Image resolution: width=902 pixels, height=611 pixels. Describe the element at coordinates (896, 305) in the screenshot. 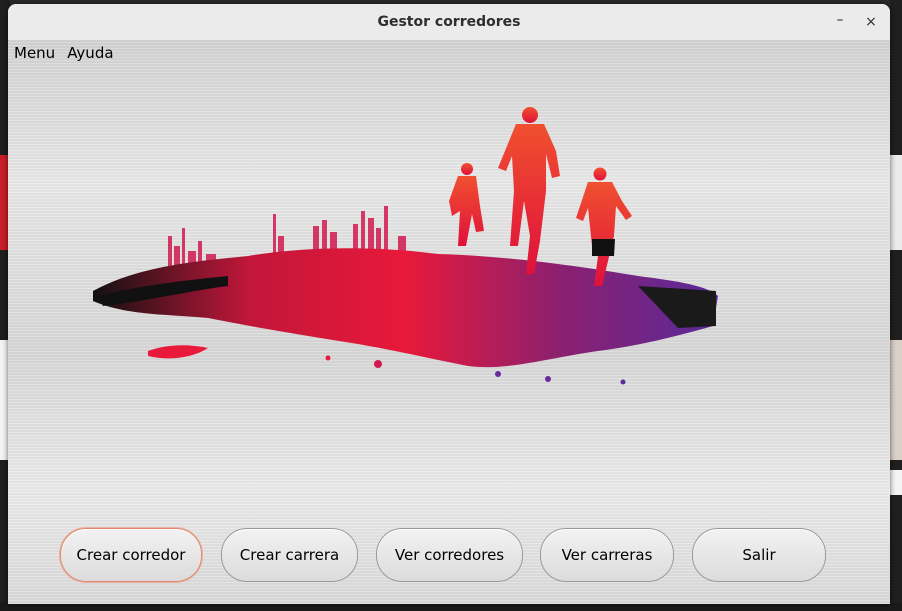

I see `desktop-right-edge` at that location.